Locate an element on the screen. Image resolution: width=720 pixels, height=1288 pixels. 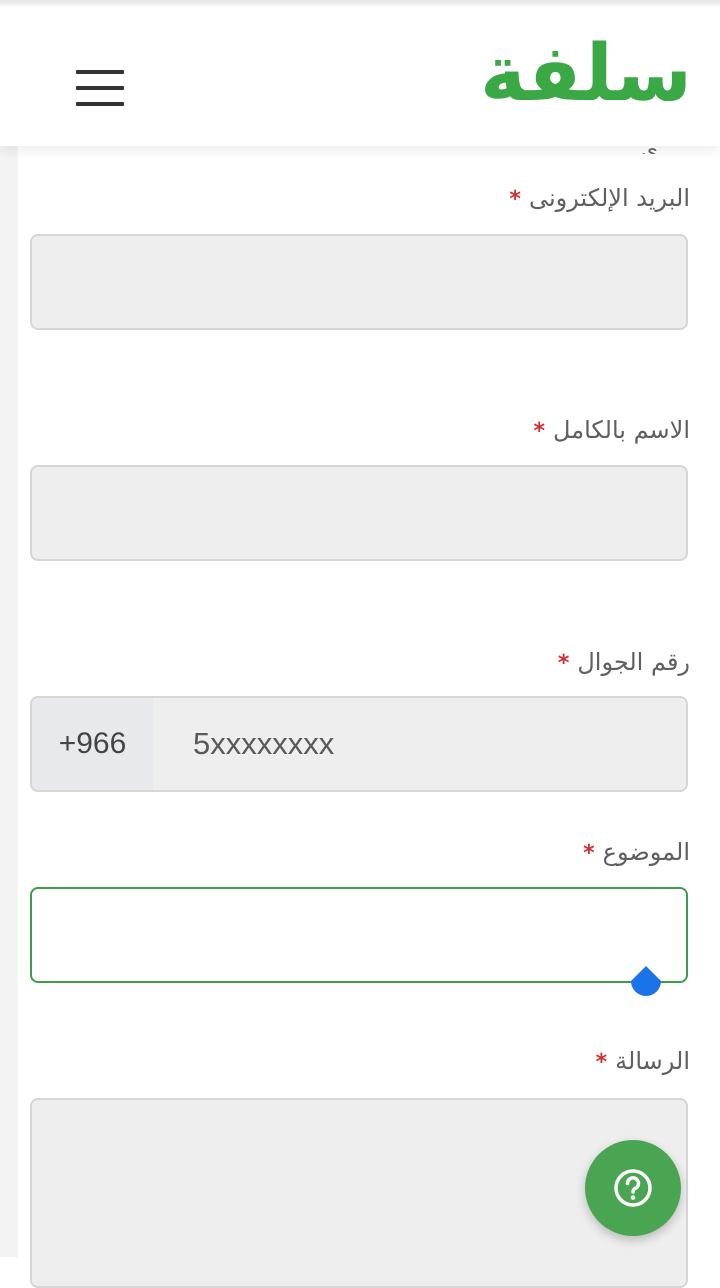
menu-bar-bottom is located at coordinates (100, 104).